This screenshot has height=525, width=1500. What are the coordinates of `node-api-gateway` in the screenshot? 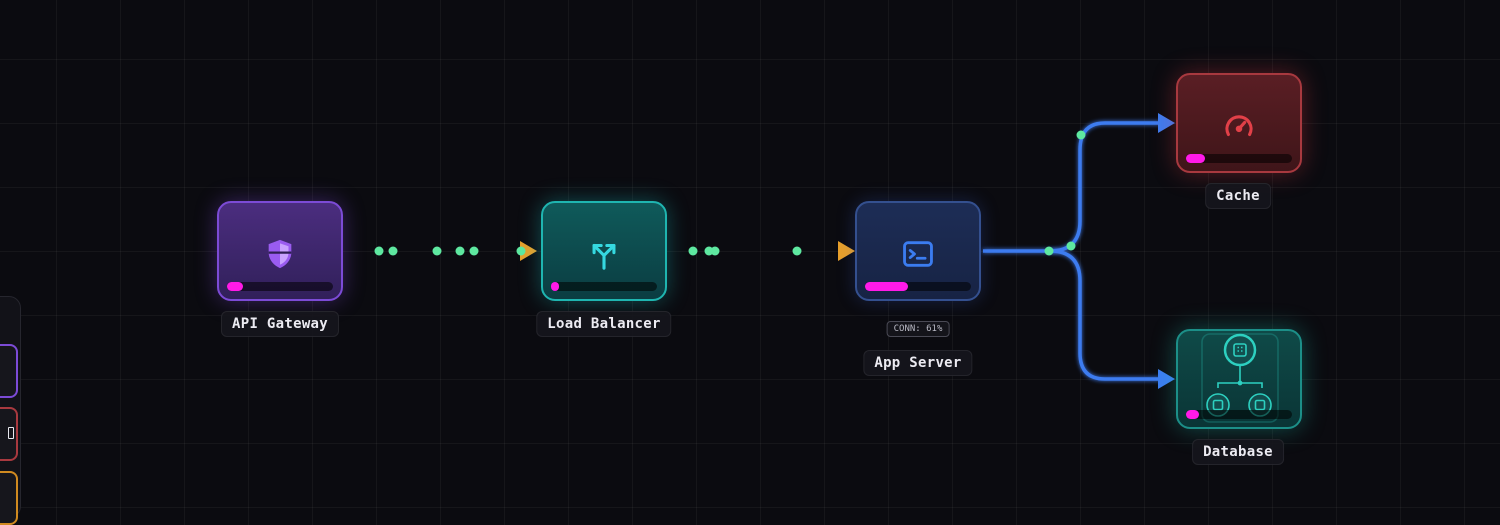 It's located at (280, 251).